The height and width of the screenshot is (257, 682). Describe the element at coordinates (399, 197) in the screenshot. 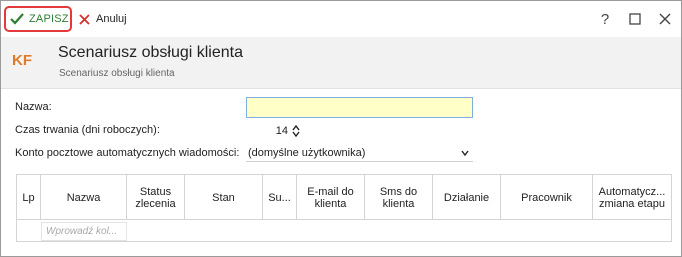

I see `column-header-sms: Sms do klienta` at that location.